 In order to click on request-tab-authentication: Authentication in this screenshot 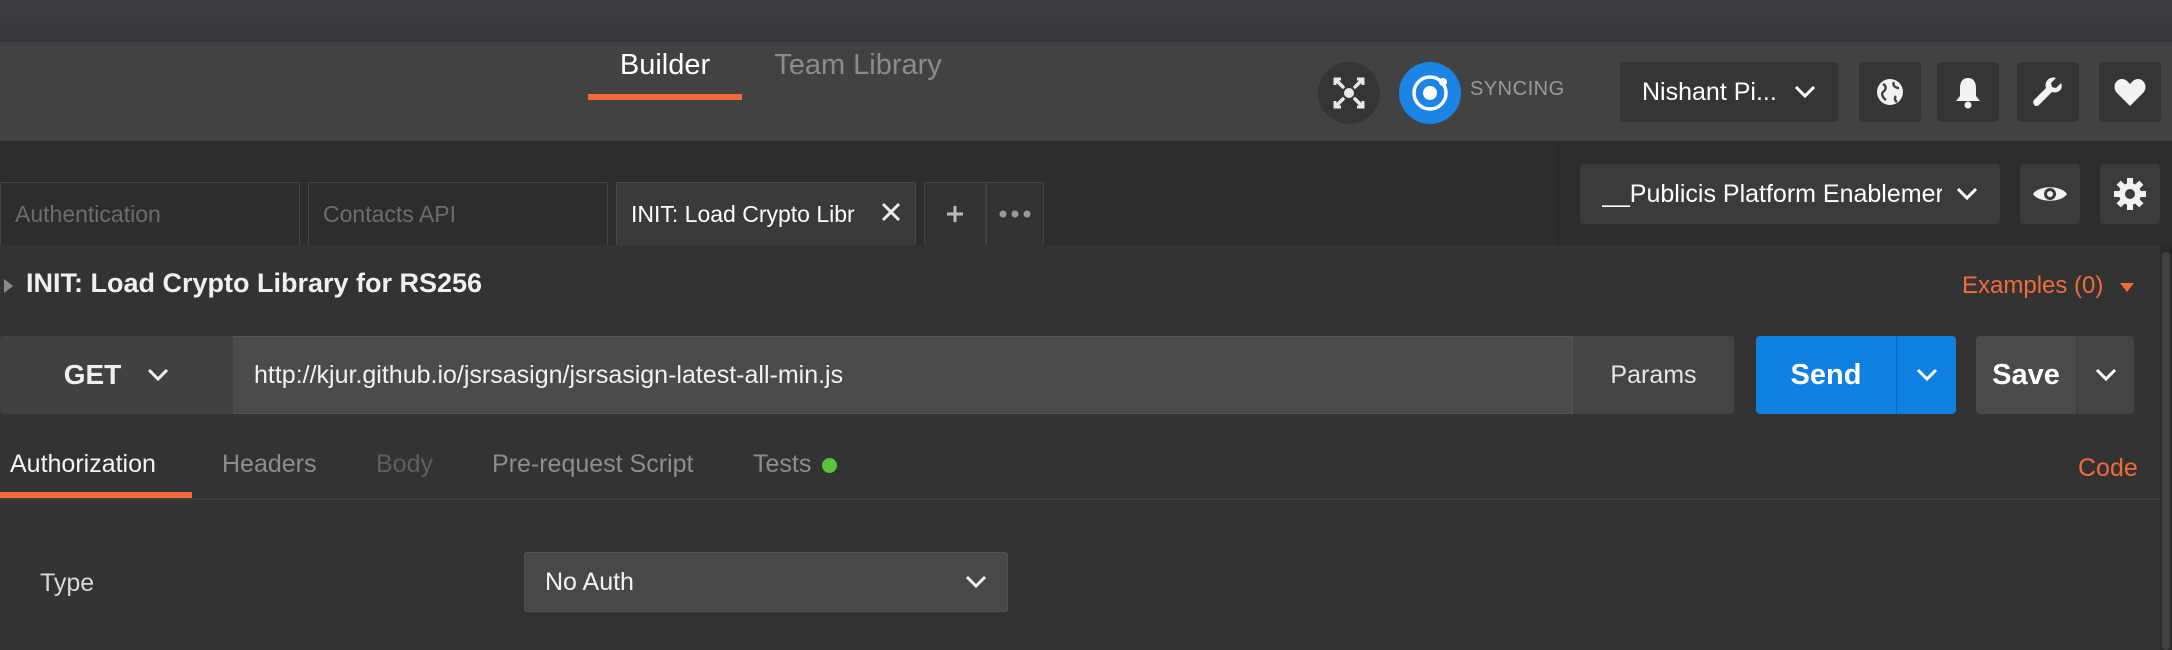, I will do `click(150, 213)`.